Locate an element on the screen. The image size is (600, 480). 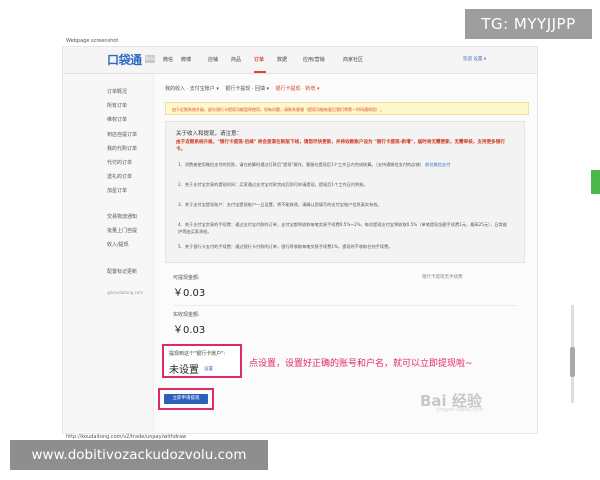
side-feedback-tab is located at coordinates (595, 182).